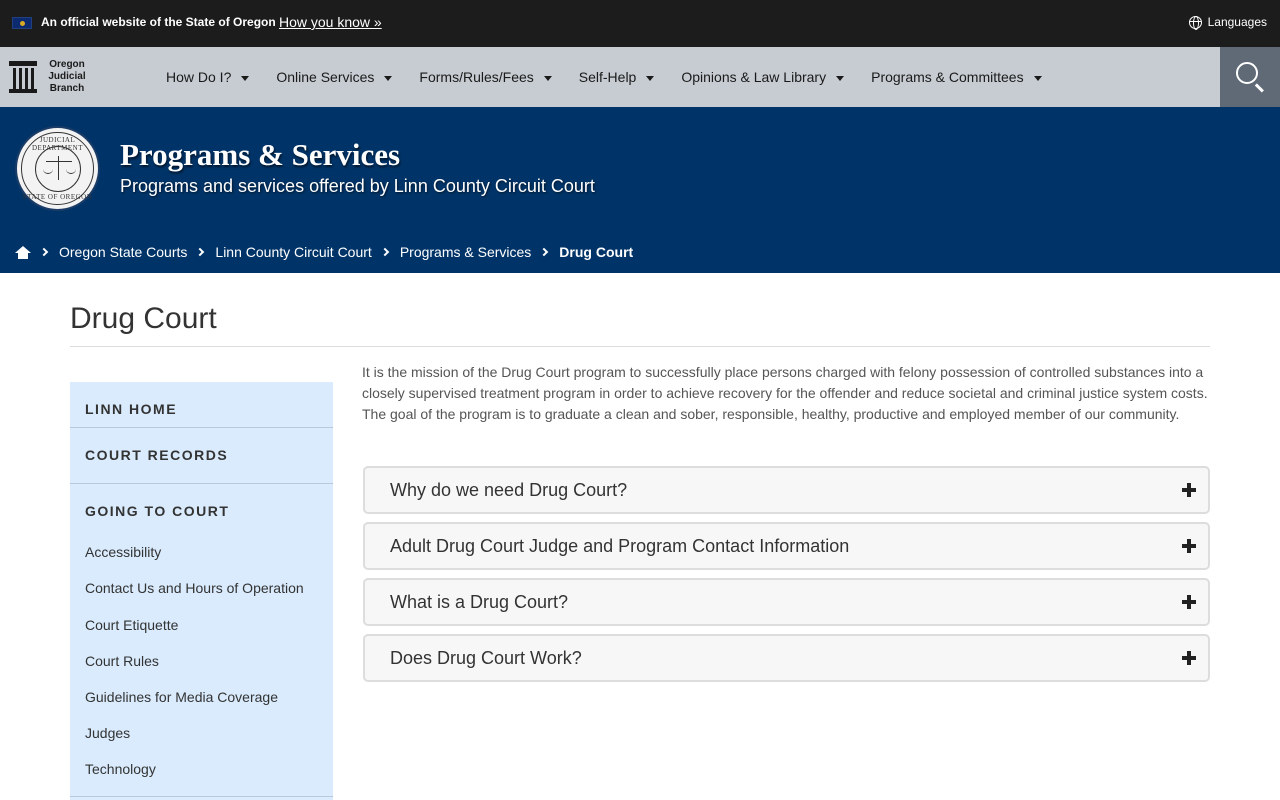 The image size is (1280, 800). What do you see at coordinates (123, 552) in the screenshot?
I see `sidebar-item-accessibility: Accessibility` at bounding box center [123, 552].